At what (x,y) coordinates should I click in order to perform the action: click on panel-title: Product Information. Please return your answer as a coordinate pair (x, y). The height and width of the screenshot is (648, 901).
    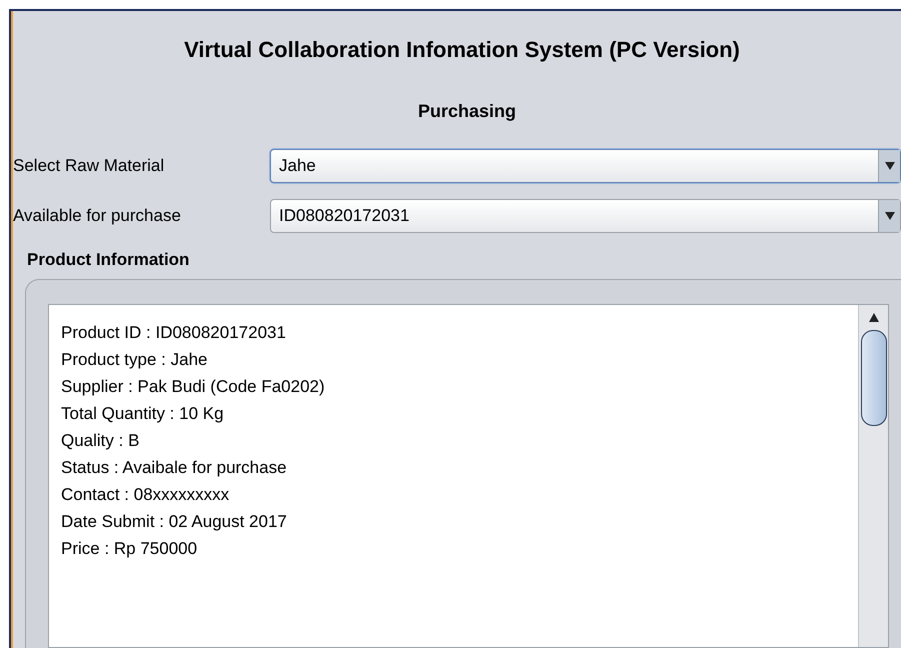
    Looking at the image, I should click on (108, 259).